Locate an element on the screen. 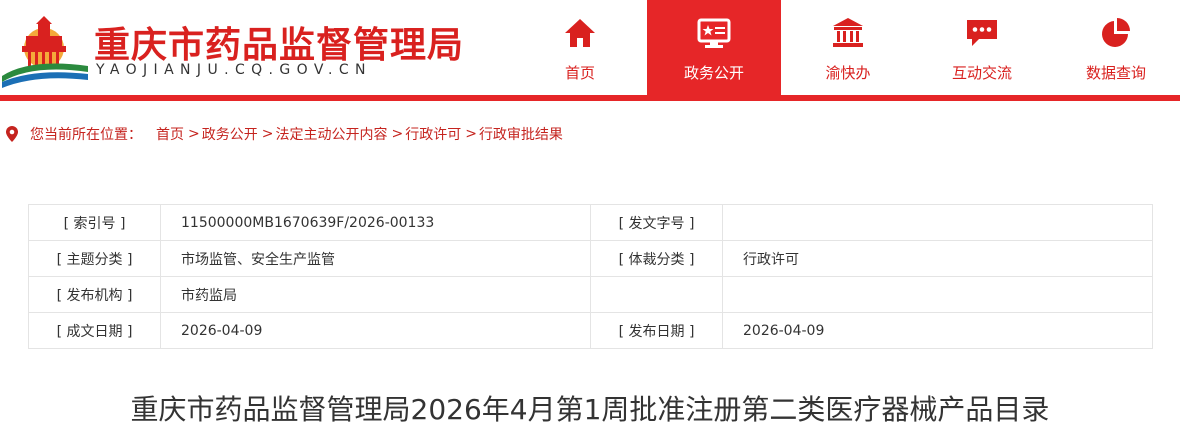  nav-label-home: 首页 is located at coordinates (579, 73).